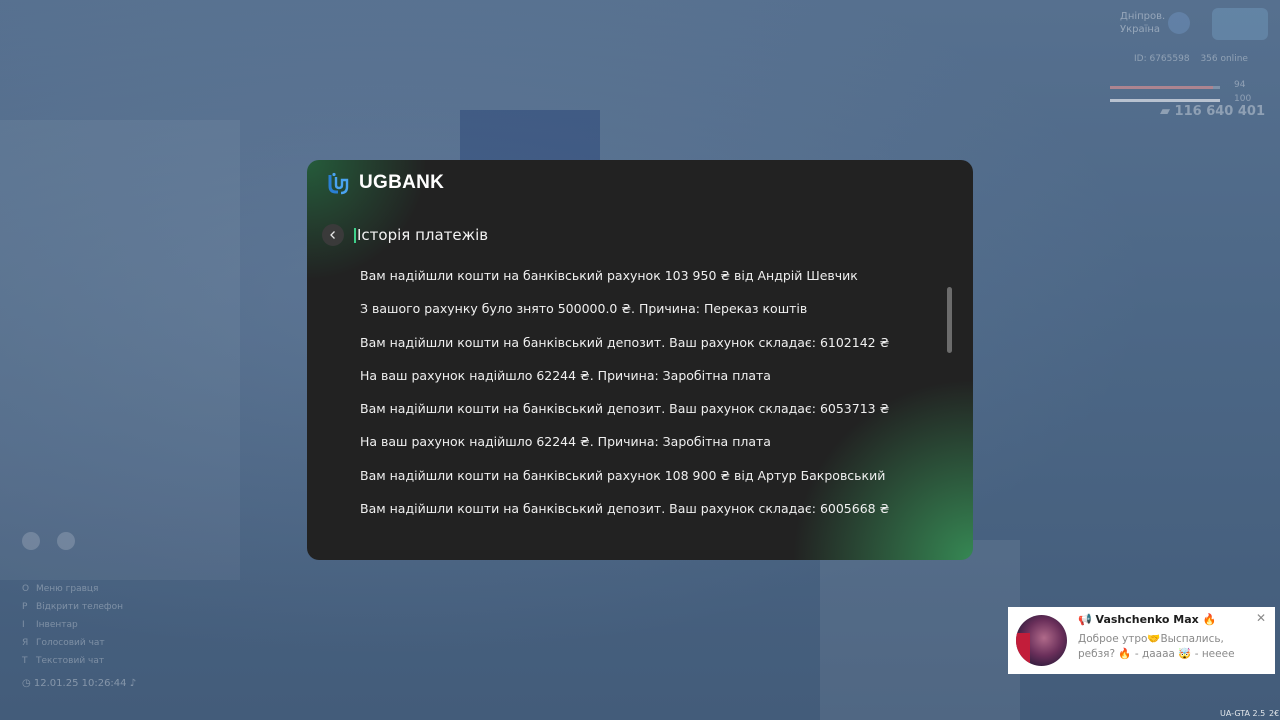 This screenshot has width=1280, height=720. Describe the element at coordinates (63, 643) in the screenshot. I see `keybind: Я Голосовий чат` at that location.